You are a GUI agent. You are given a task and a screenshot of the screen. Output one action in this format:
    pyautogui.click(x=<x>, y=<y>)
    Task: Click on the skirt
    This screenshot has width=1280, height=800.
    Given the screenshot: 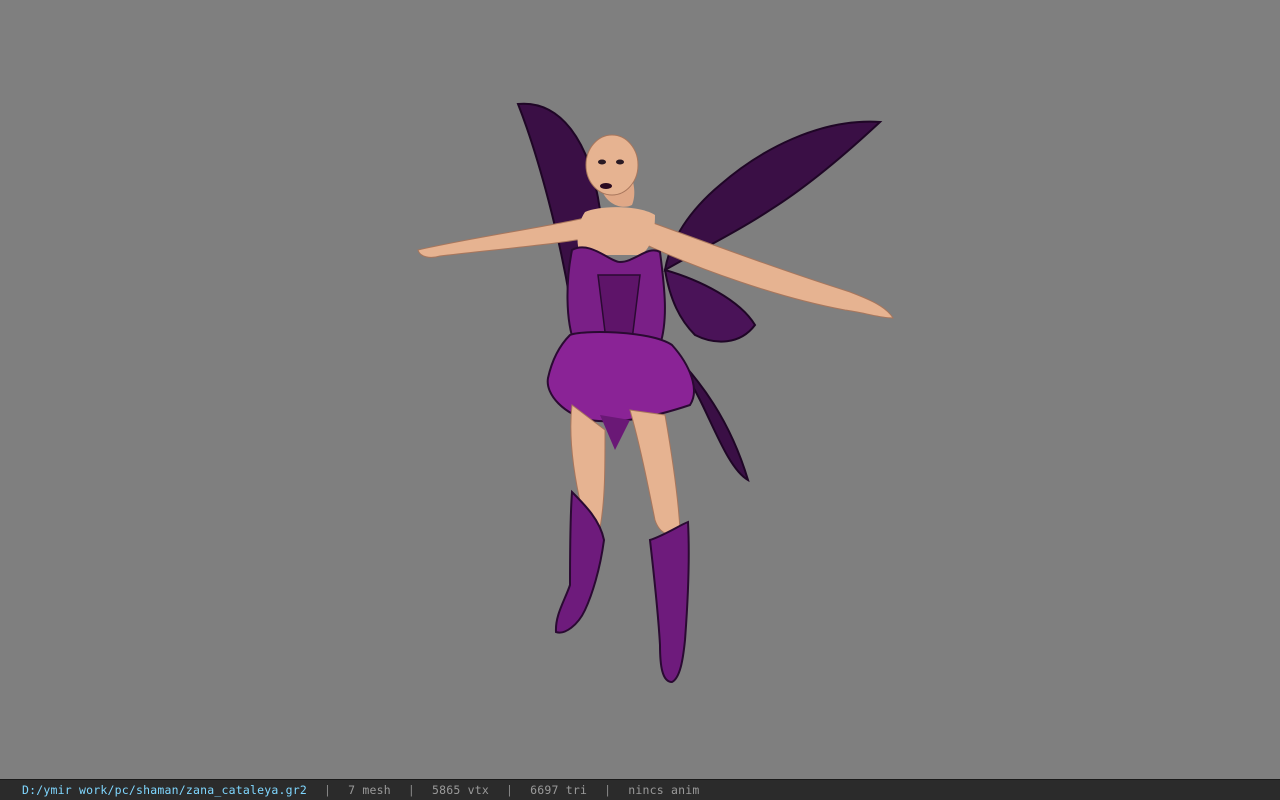 What is the action you would take?
    pyautogui.click(x=620, y=377)
    